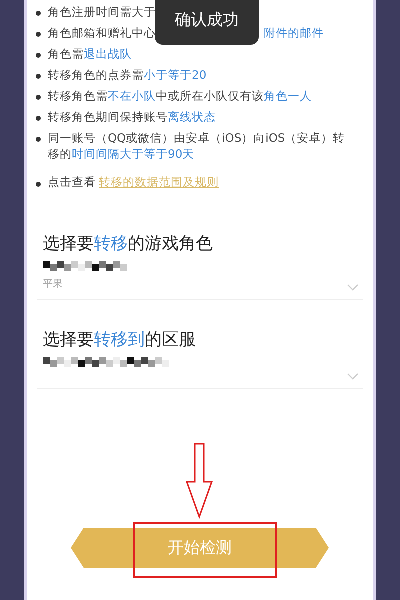  Describe the element at coordinates (207, 22) in the screenshot. I see `toast-message: 确认成功` at that location.